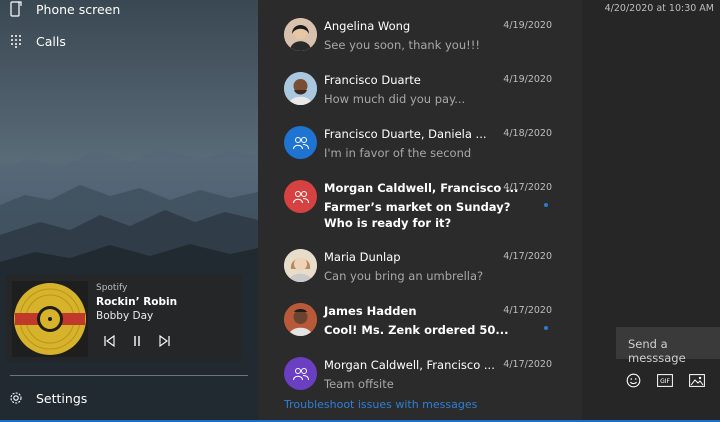 This screenshot has height=422, width=720. I want to click on phone-screen-icon, so click(16, 9).